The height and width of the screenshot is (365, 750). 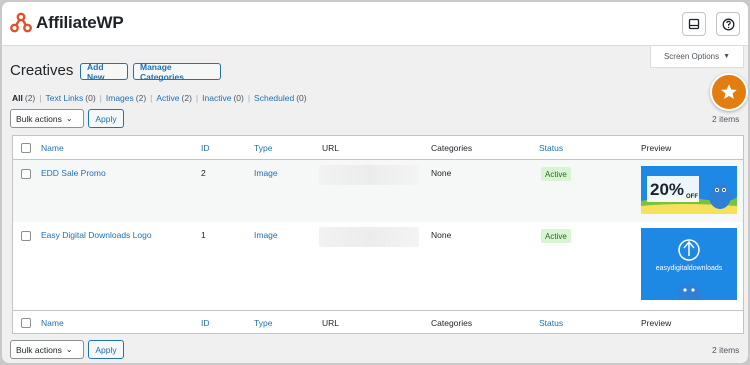 What do you see at coordinates (331, 323) in the screenshot?
I see `column-footer-url: URL` at bounding box center [331, 323].